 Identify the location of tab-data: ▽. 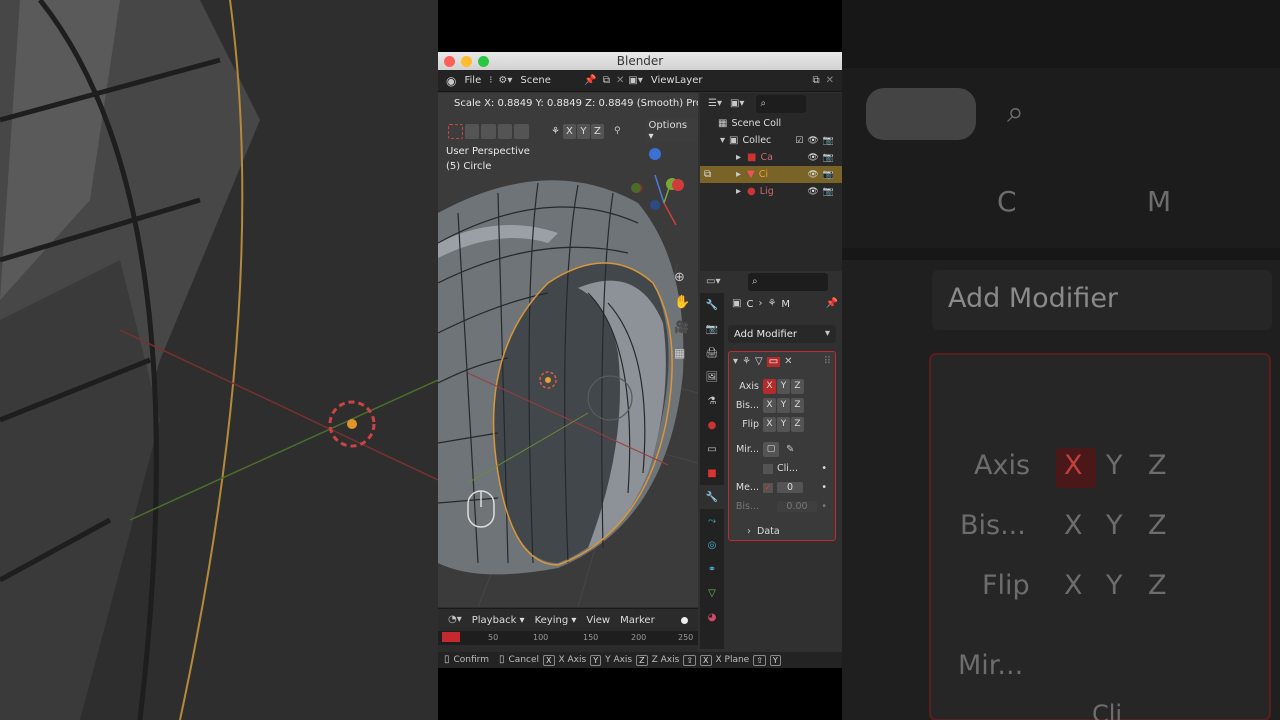
(712, 593).